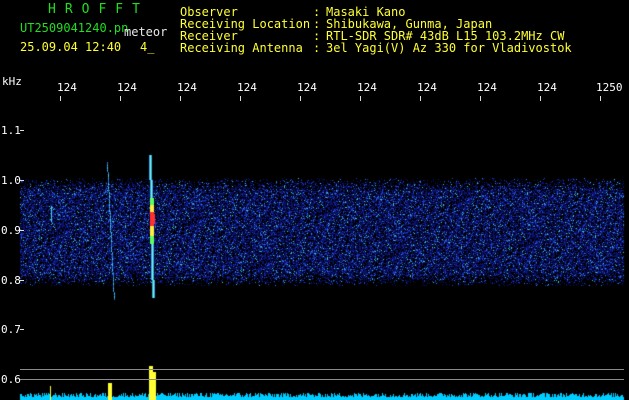  I want to click on antenna-value: 3el Yagi(V) Az 330 for Vladivostok, so click(449, 48).